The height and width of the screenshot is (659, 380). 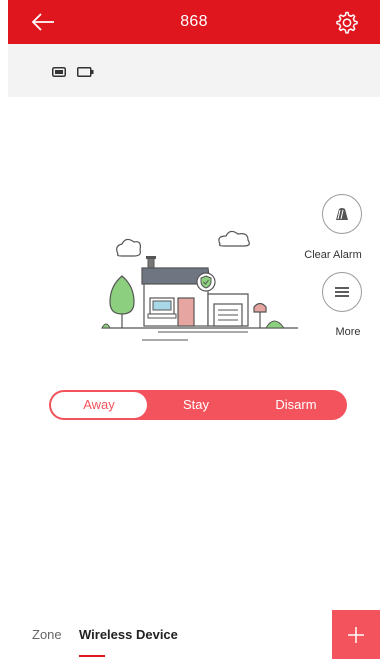 I want to click on mode-stay: Stay, so click(x=196, y=405).